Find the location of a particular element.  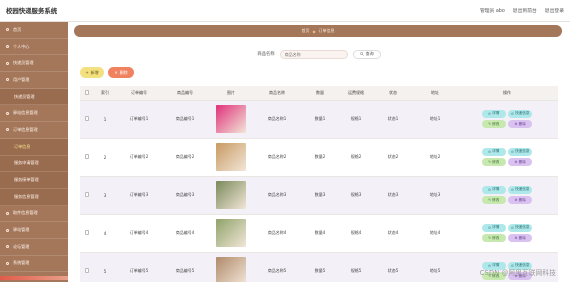

cell-qty: 数量4 is located at coordinates (320, 233).